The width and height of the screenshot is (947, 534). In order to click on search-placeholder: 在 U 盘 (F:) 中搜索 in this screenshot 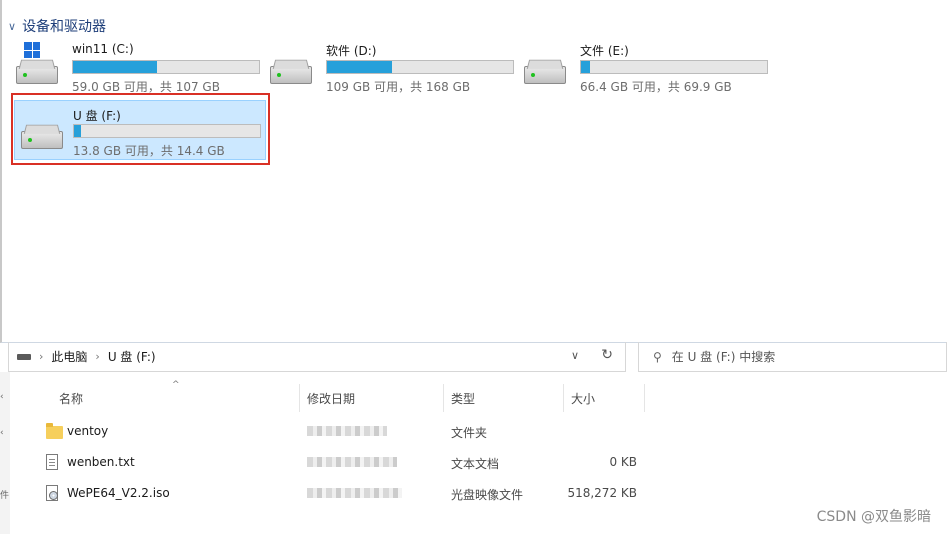, I will do `click(723, 357)`.